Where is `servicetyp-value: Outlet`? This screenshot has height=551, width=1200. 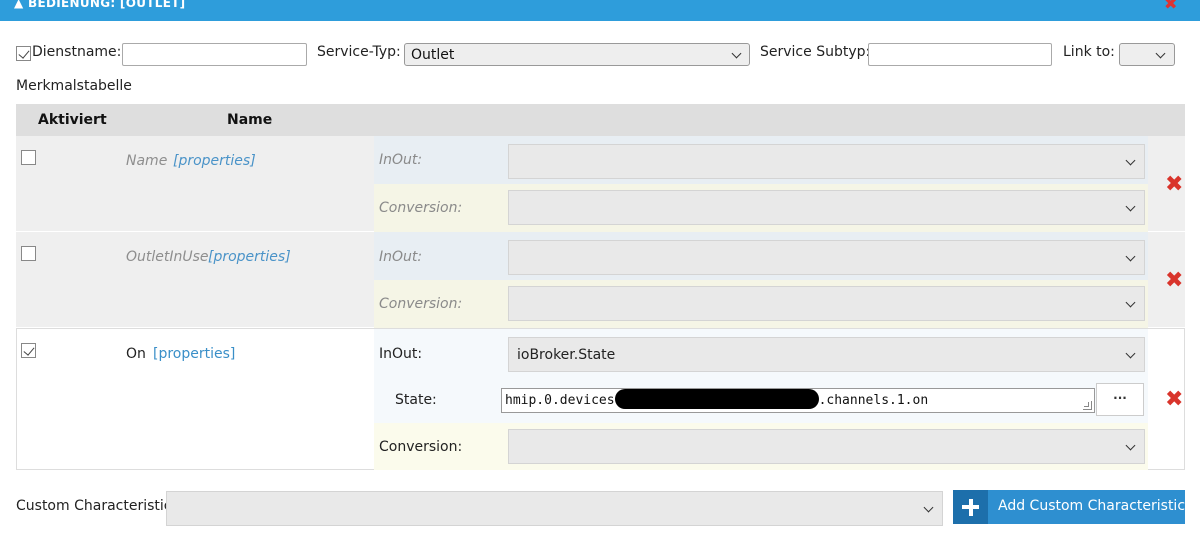 servicetyp-value: Outlet is located at coordinates (433, 55).